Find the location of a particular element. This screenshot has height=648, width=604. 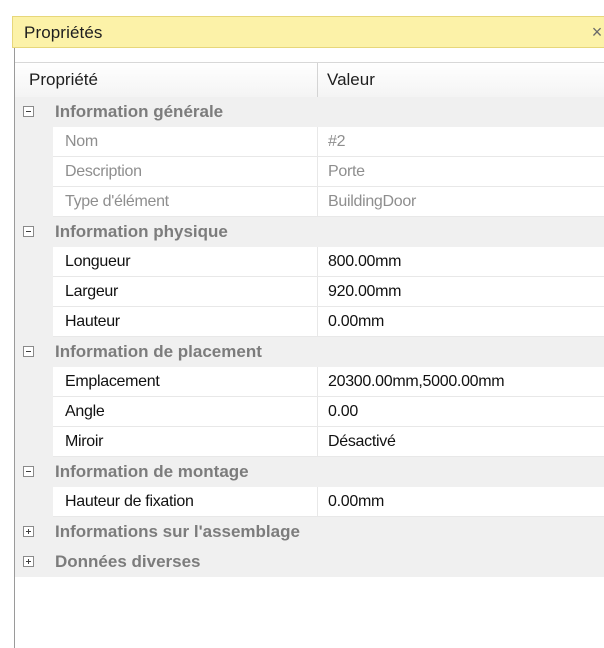

property-value-cell: BuildingDoor is located at coordinates (461, 202).